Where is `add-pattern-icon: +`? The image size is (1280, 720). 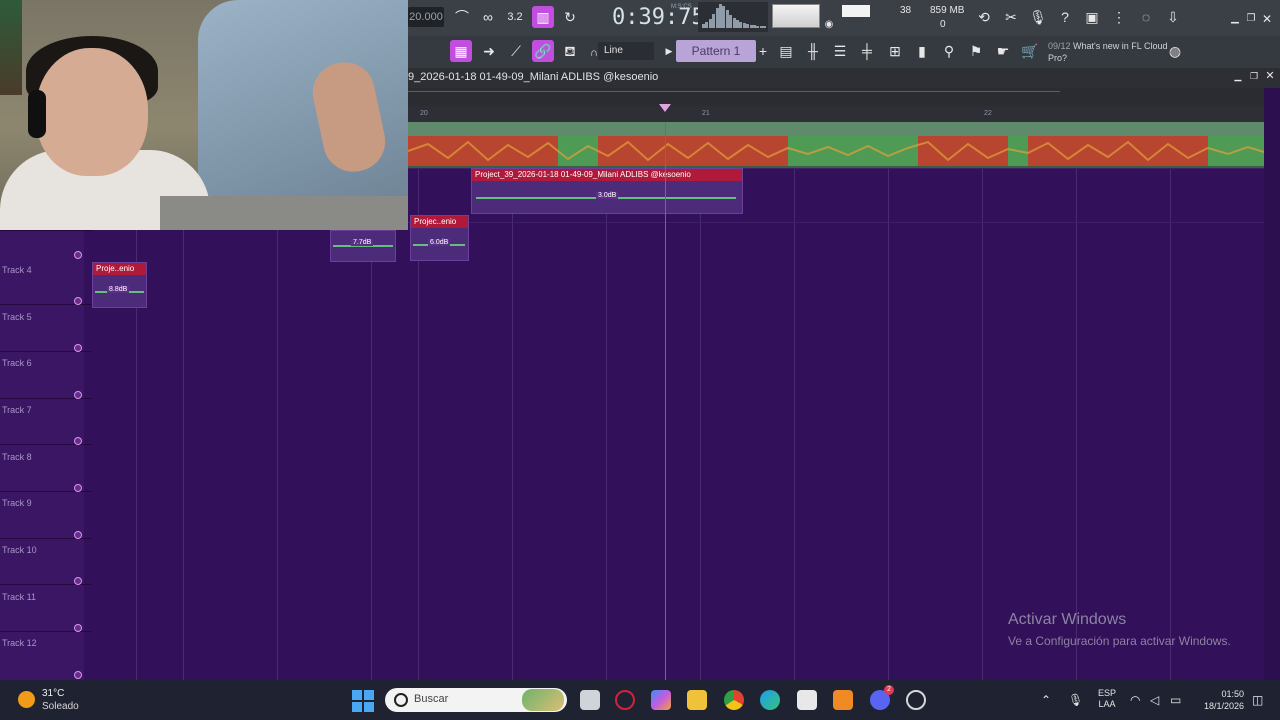
add-pattern-icon: + is located at coordinates (763, 51).